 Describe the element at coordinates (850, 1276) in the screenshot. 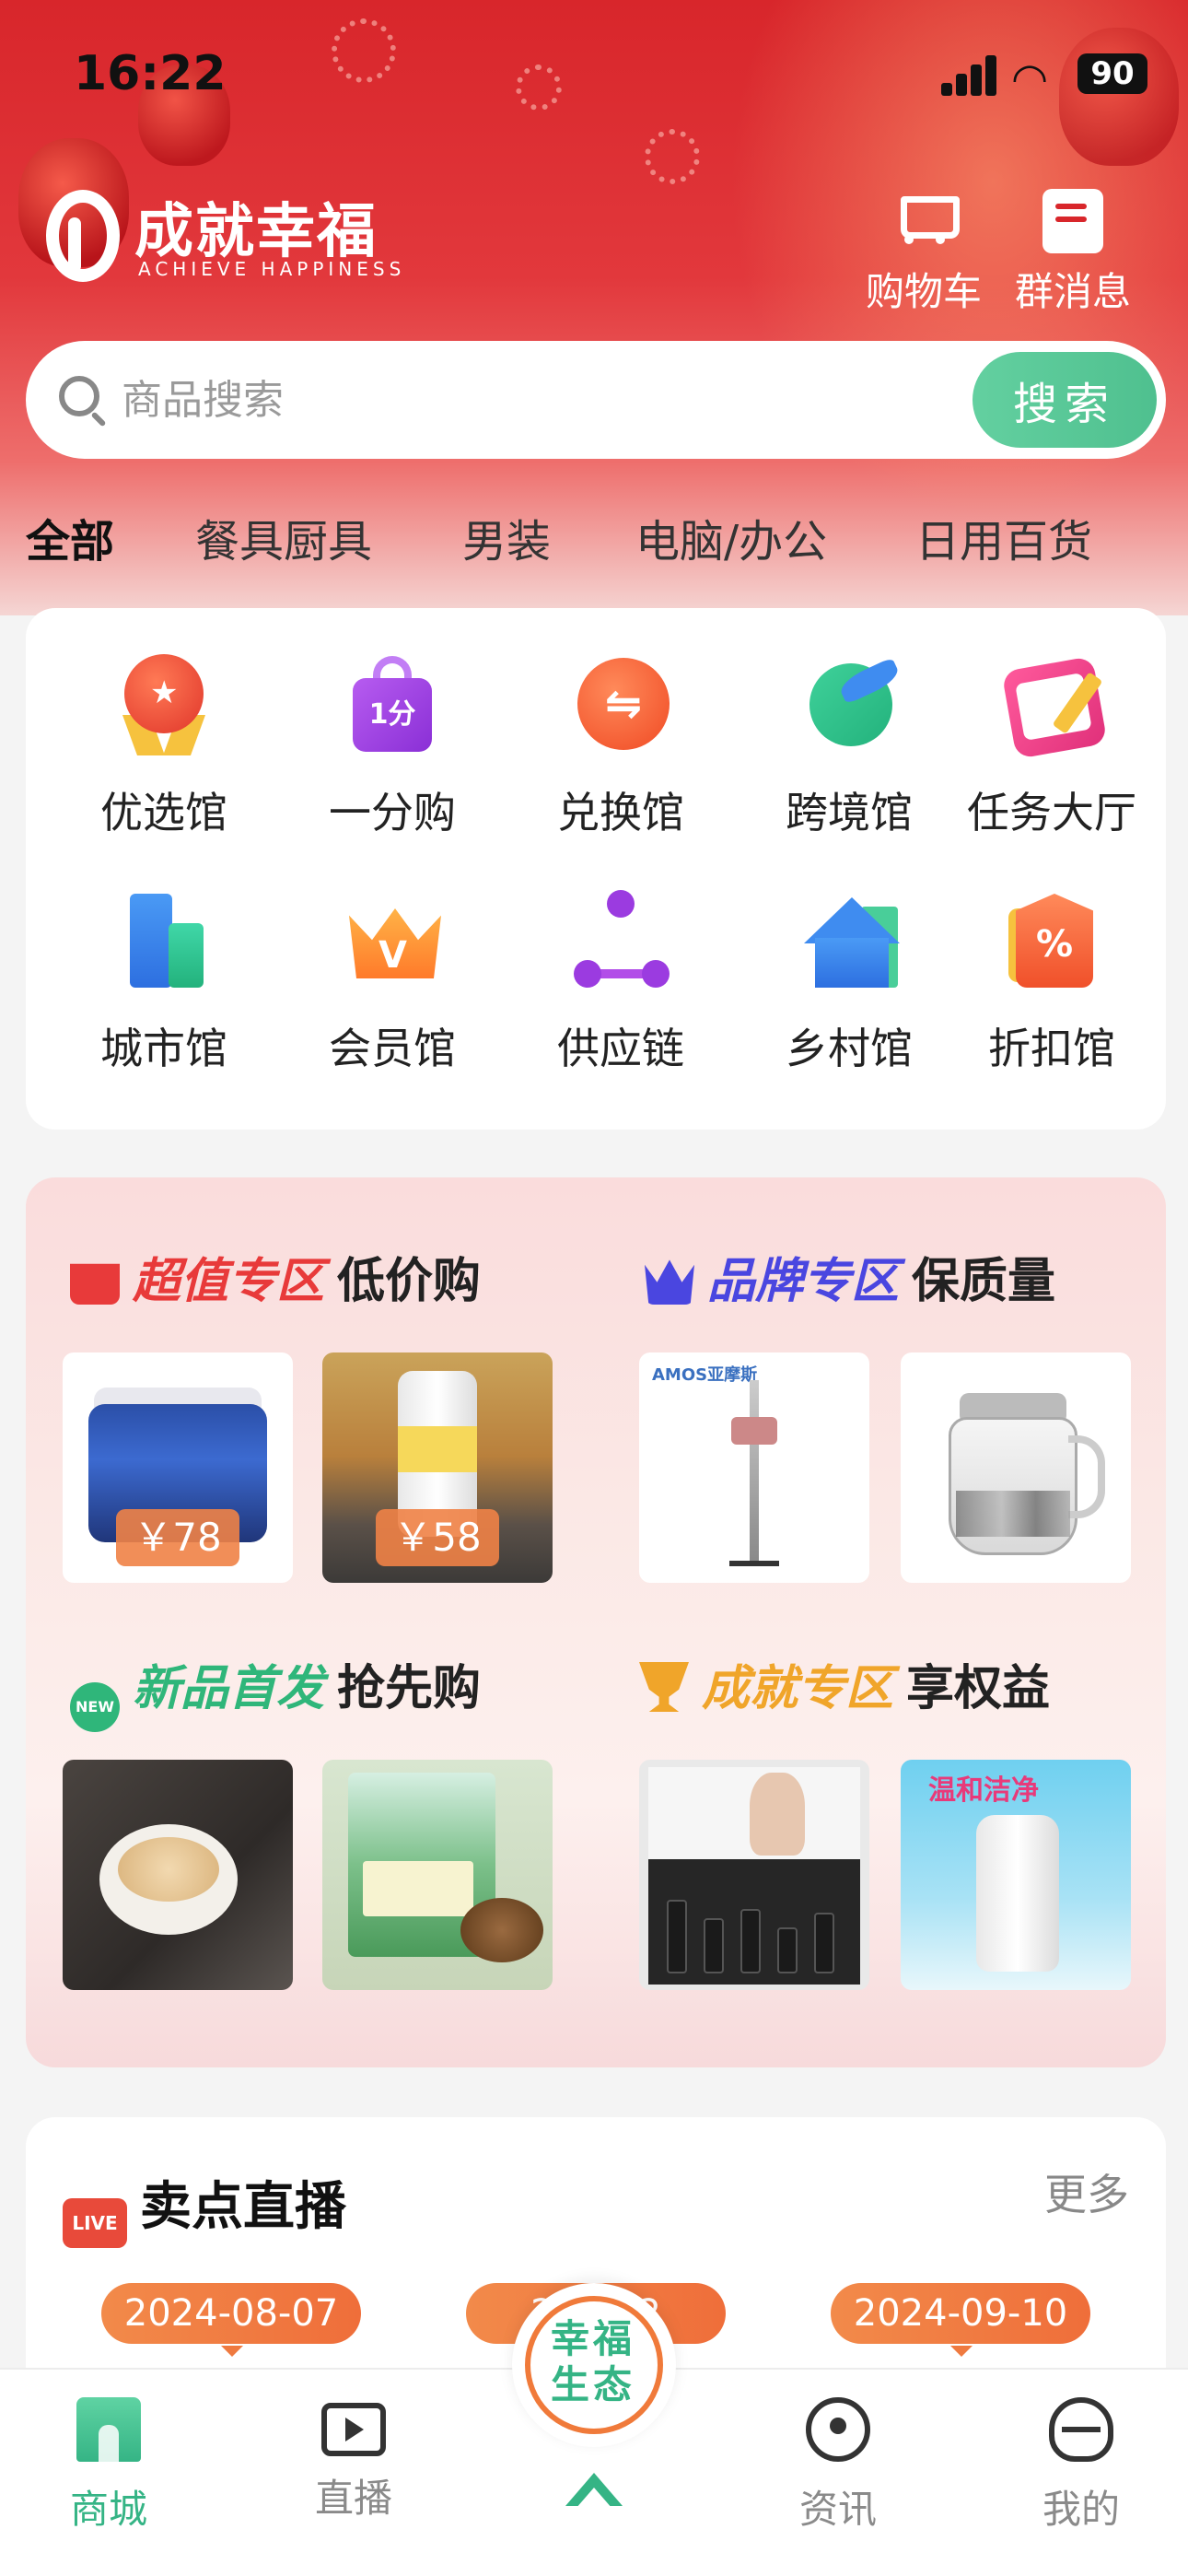

I see `zone-title-brand: 品牌专区 保质量` at that location.